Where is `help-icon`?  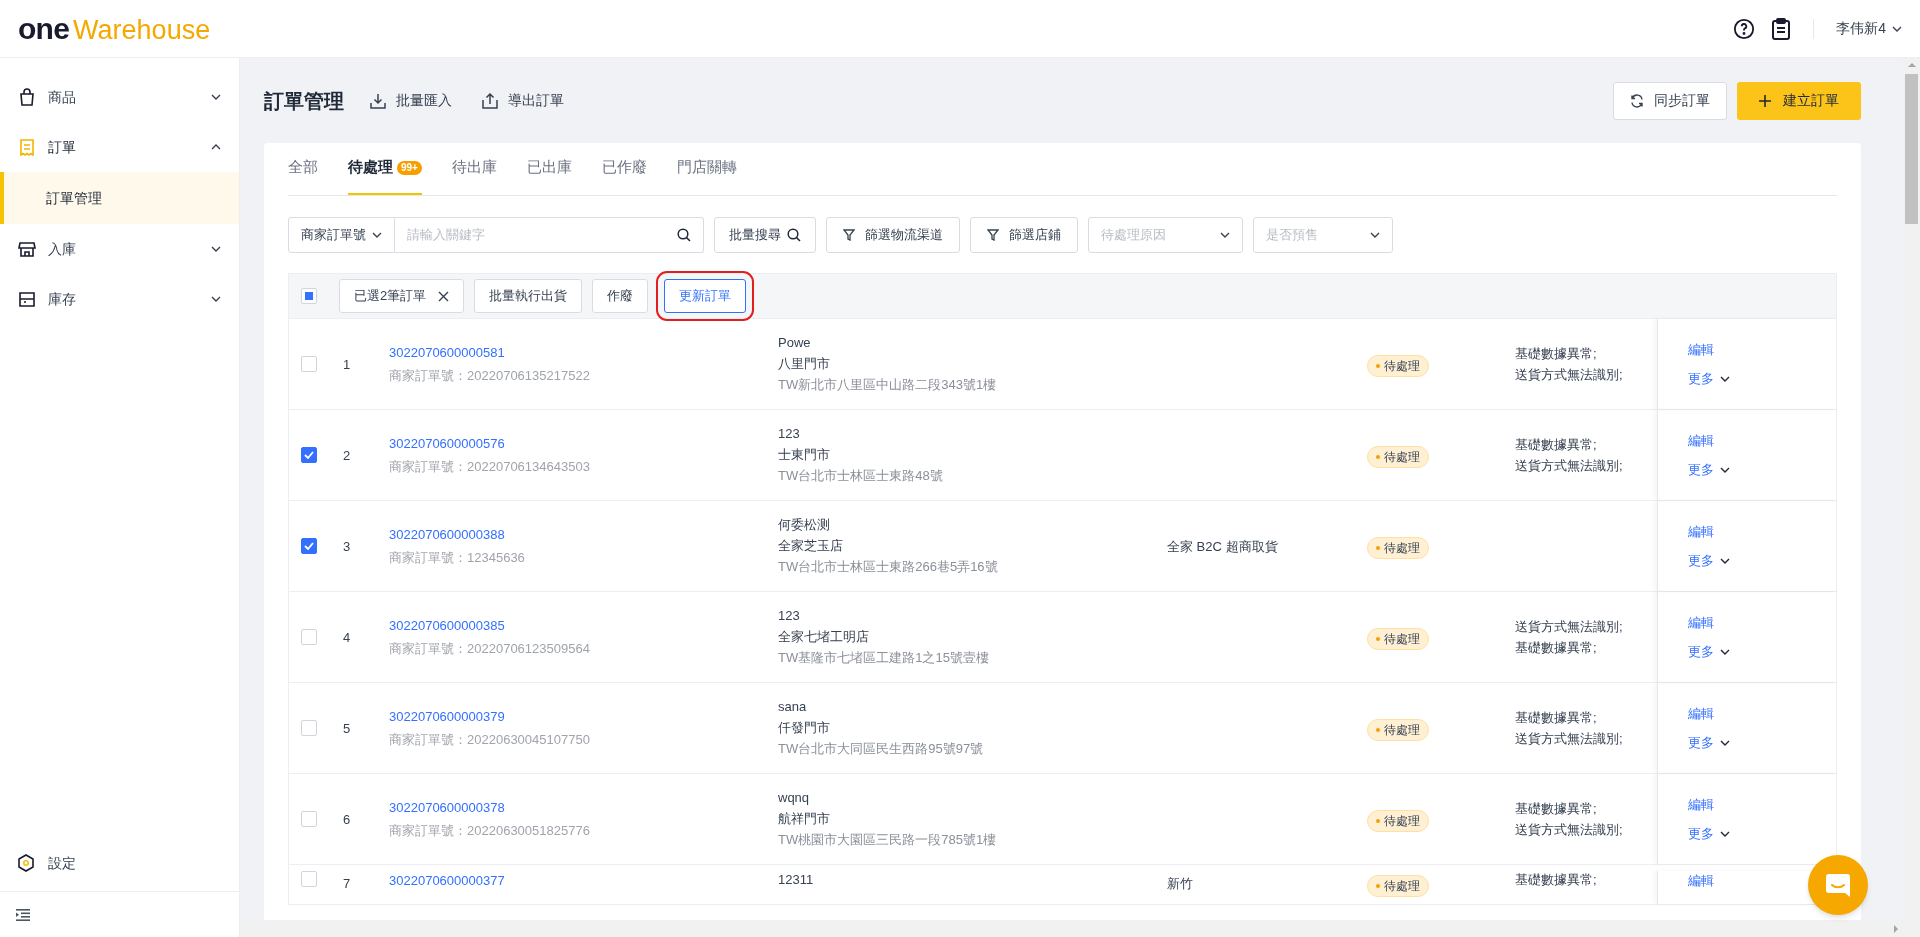
help-icon is located at coordinates (1744, 28).